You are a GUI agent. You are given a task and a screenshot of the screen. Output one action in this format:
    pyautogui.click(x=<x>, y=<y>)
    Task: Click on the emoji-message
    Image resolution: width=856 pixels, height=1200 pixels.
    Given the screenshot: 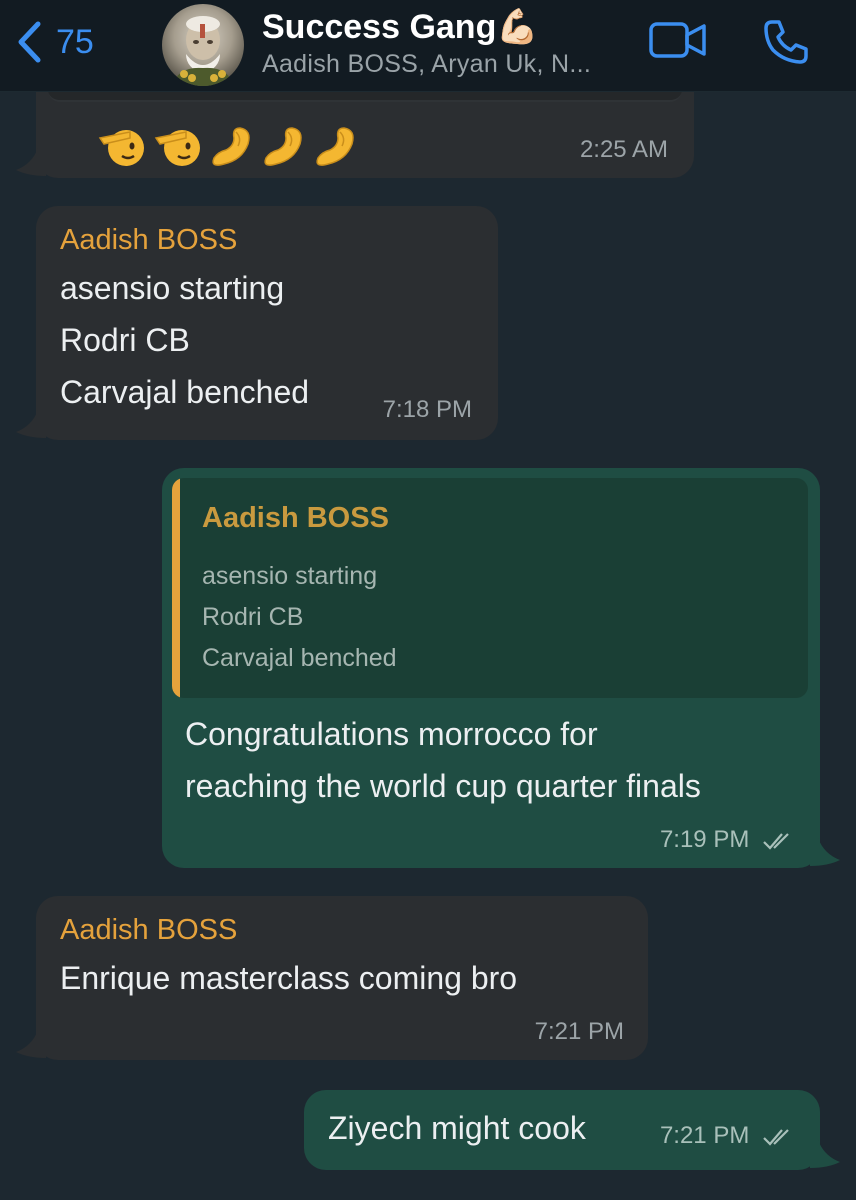 What is the action you would take?
    pyautogui.click(x=227, y=146)
    